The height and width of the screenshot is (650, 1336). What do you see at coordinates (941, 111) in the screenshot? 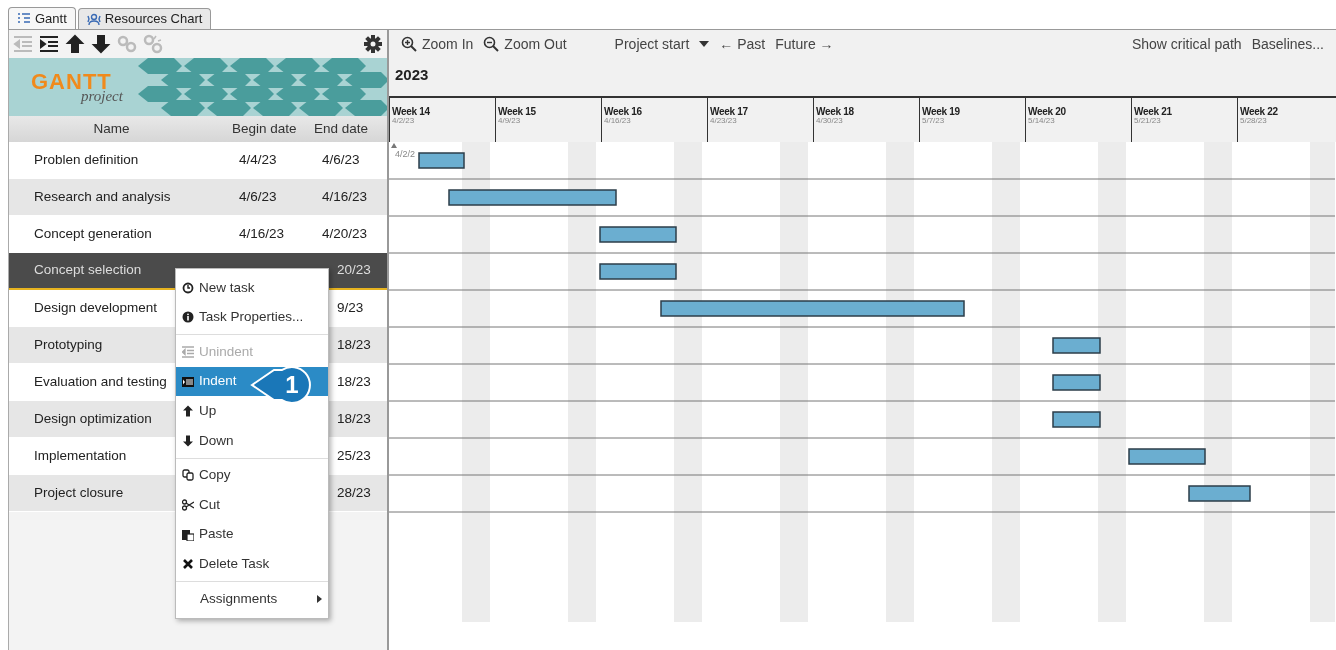
I see `week-label: Week 19` at bounding box center [941, 111].